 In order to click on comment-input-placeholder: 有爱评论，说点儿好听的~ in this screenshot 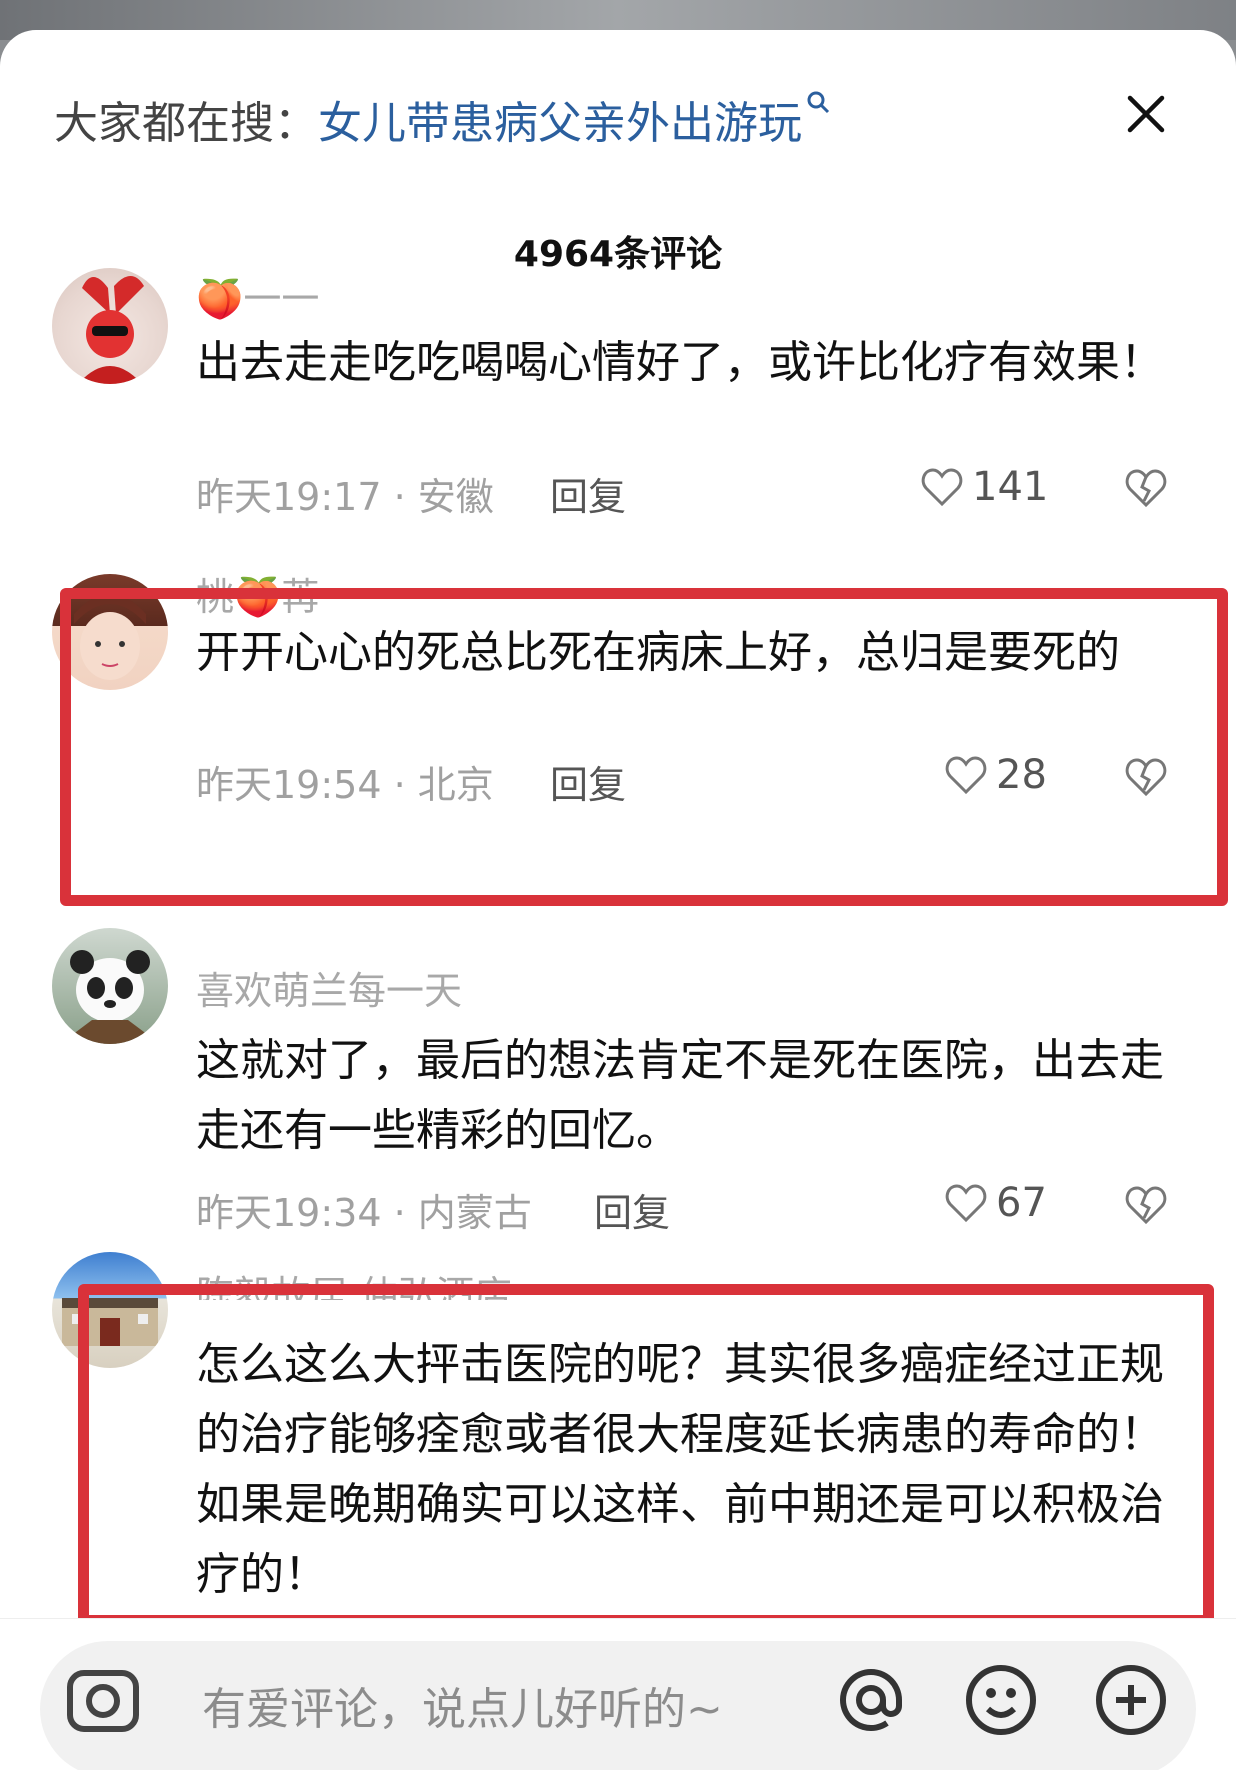, I will do `click(462, 1705)`.